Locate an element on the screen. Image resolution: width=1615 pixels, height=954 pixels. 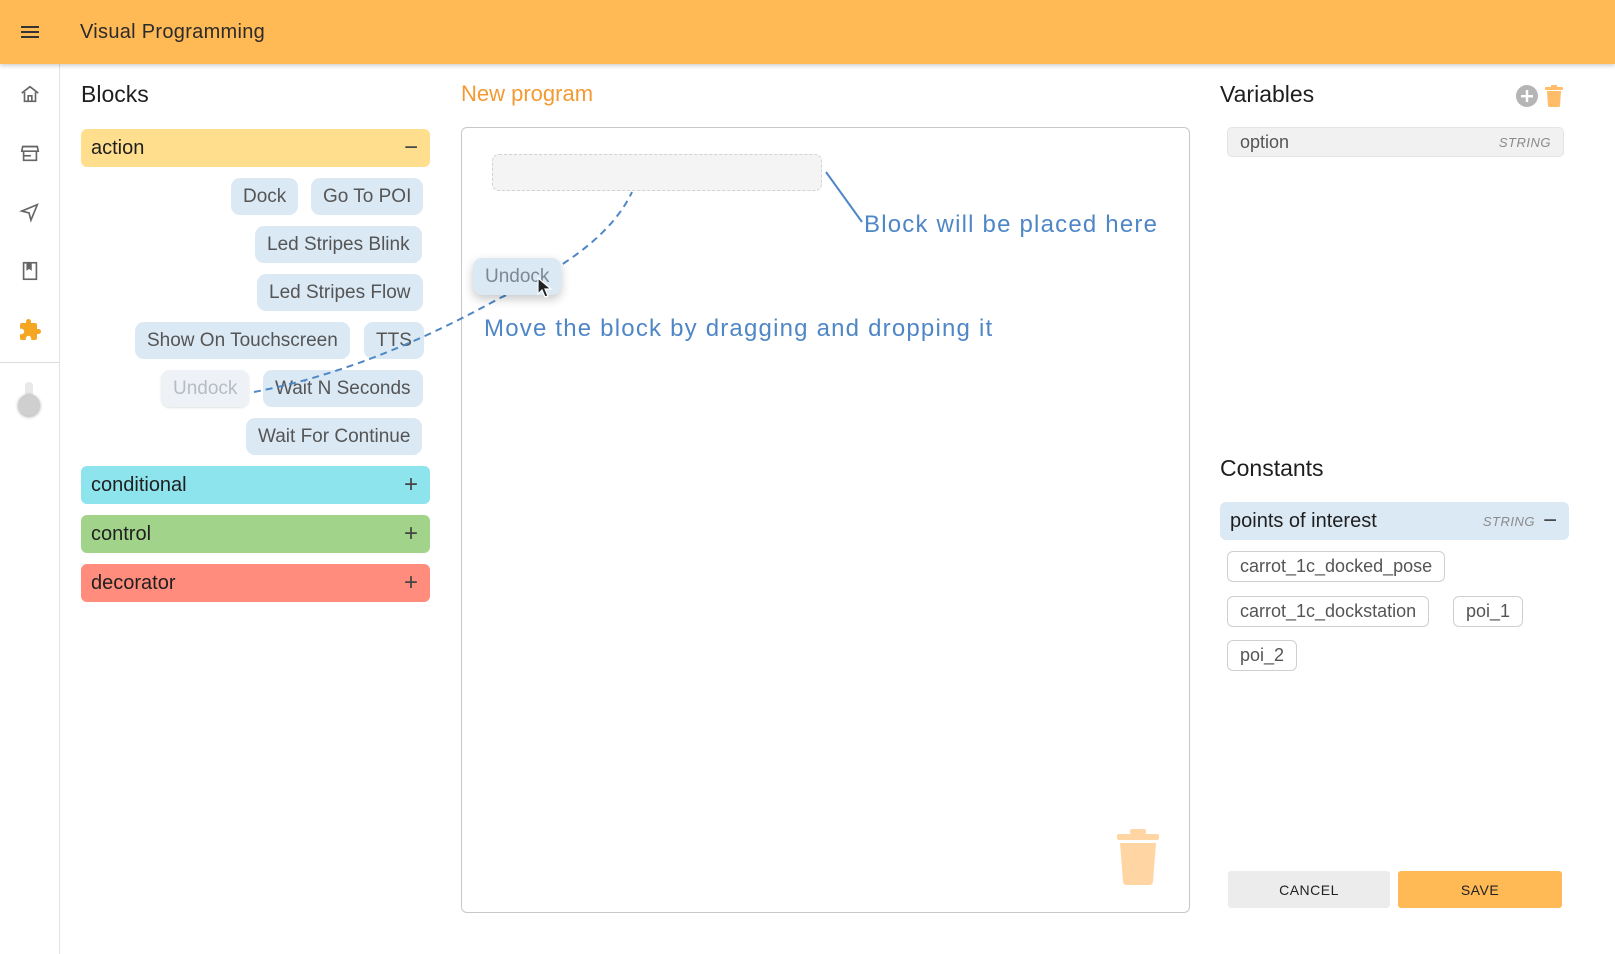
menu-button is located at coordinates (30, 32).